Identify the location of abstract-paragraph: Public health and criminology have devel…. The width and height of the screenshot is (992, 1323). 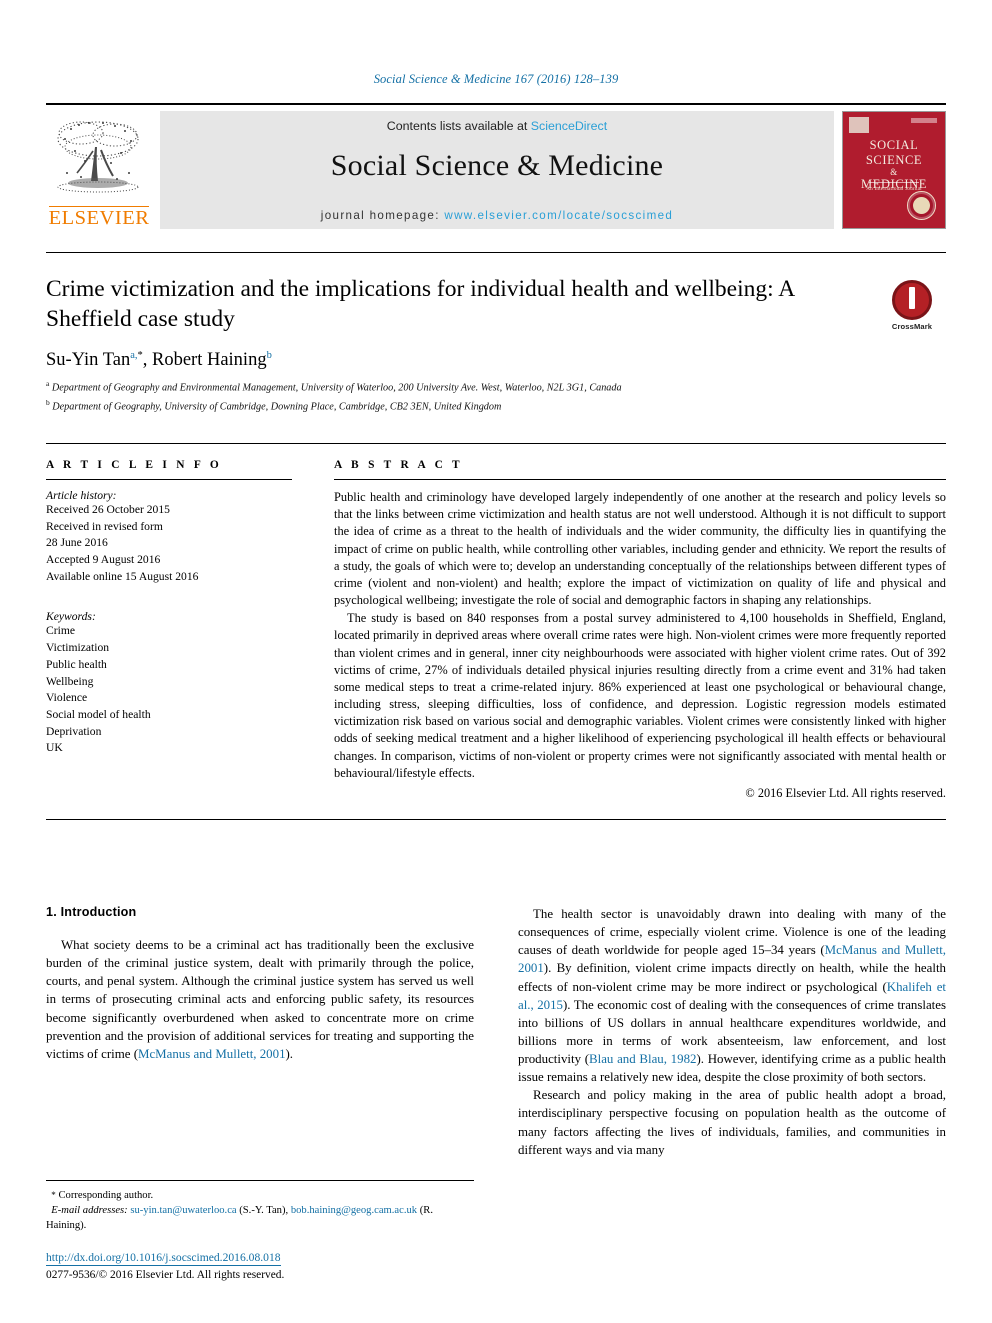
(640, 549).